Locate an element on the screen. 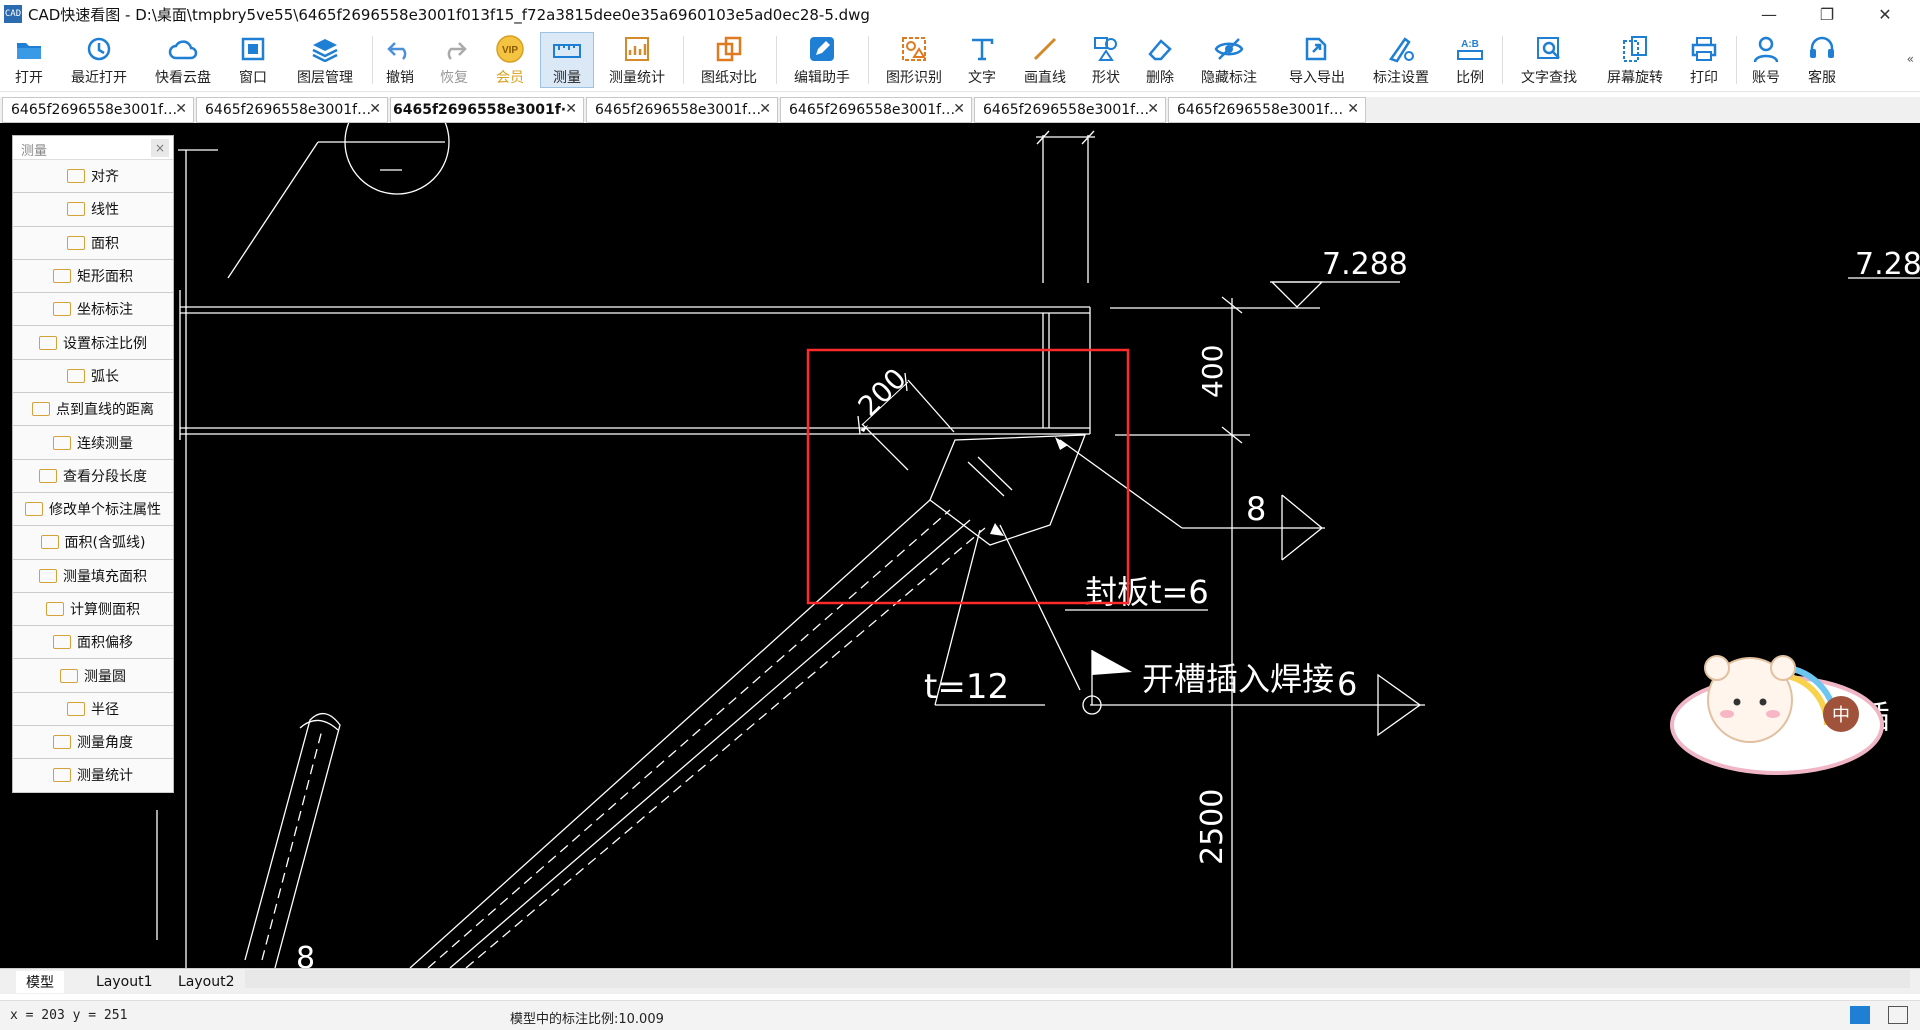 This screenshot has width=1920, height=1030. window-button: 窗口 is located at coordinates (253, 60).